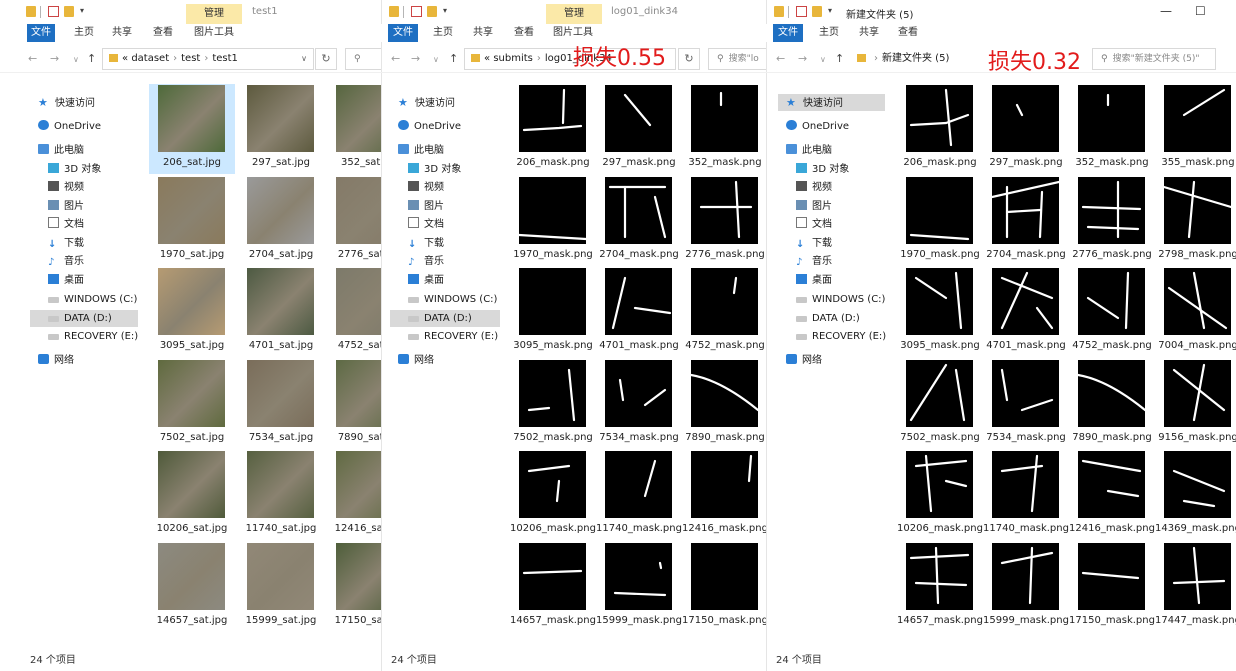  I want to click on nav-item: WINDOWS (C:), so click(831, 299).